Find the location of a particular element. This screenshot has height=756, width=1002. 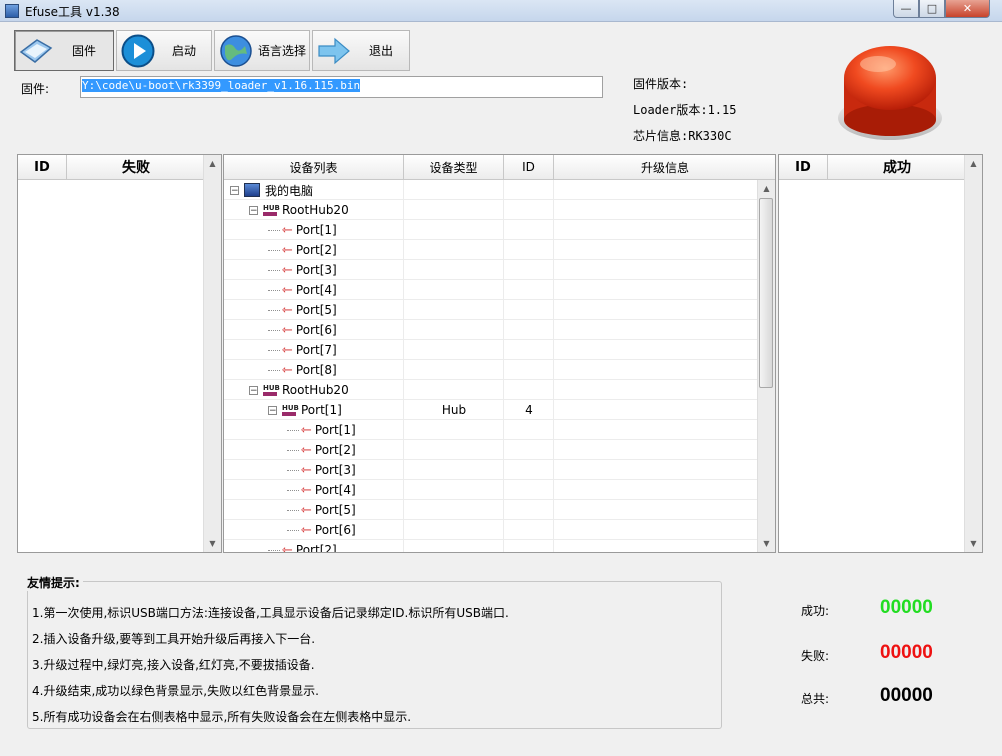

tree-node-label: Port[4] is located at coordinates (335, 490).